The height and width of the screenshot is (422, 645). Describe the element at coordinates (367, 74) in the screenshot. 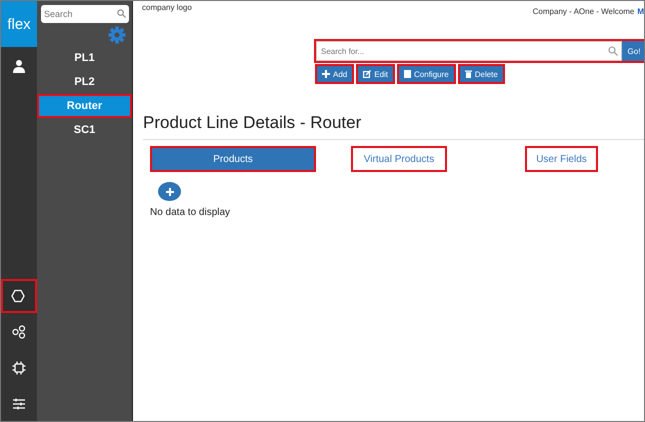

I see `edit-icon` at that location.